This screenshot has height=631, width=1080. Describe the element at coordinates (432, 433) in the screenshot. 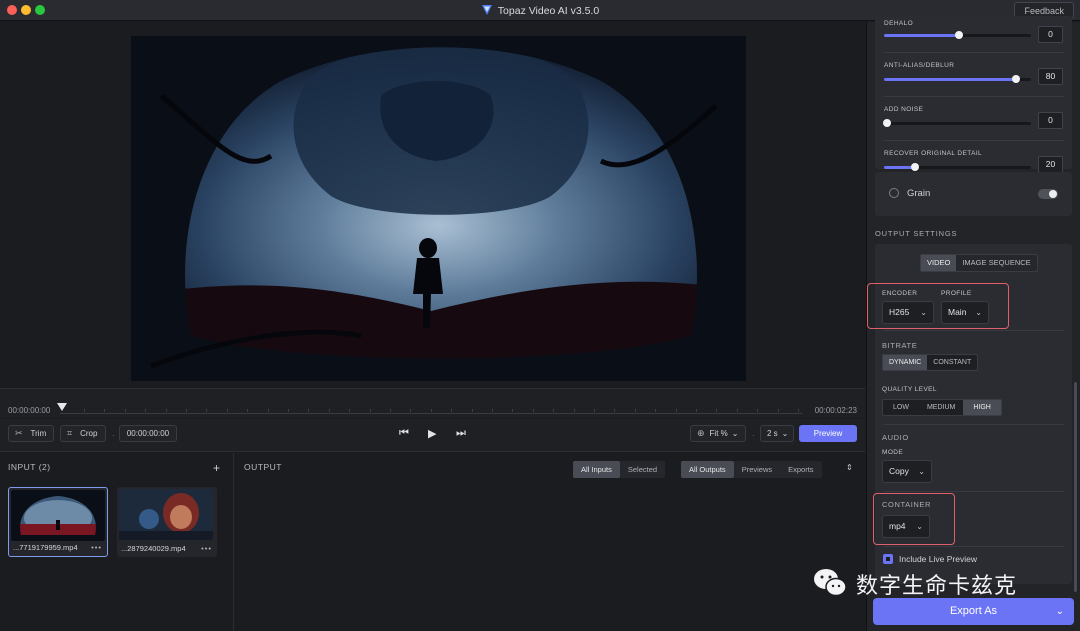

I see `play-icon: ▶` at that location.